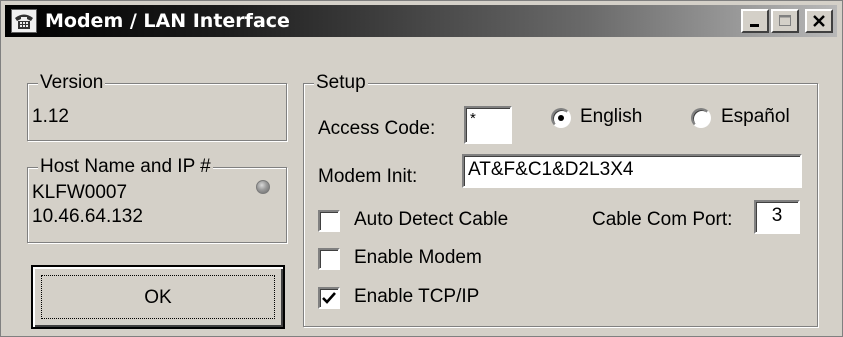  I want to click on espanol-radio, so click(701, 118).